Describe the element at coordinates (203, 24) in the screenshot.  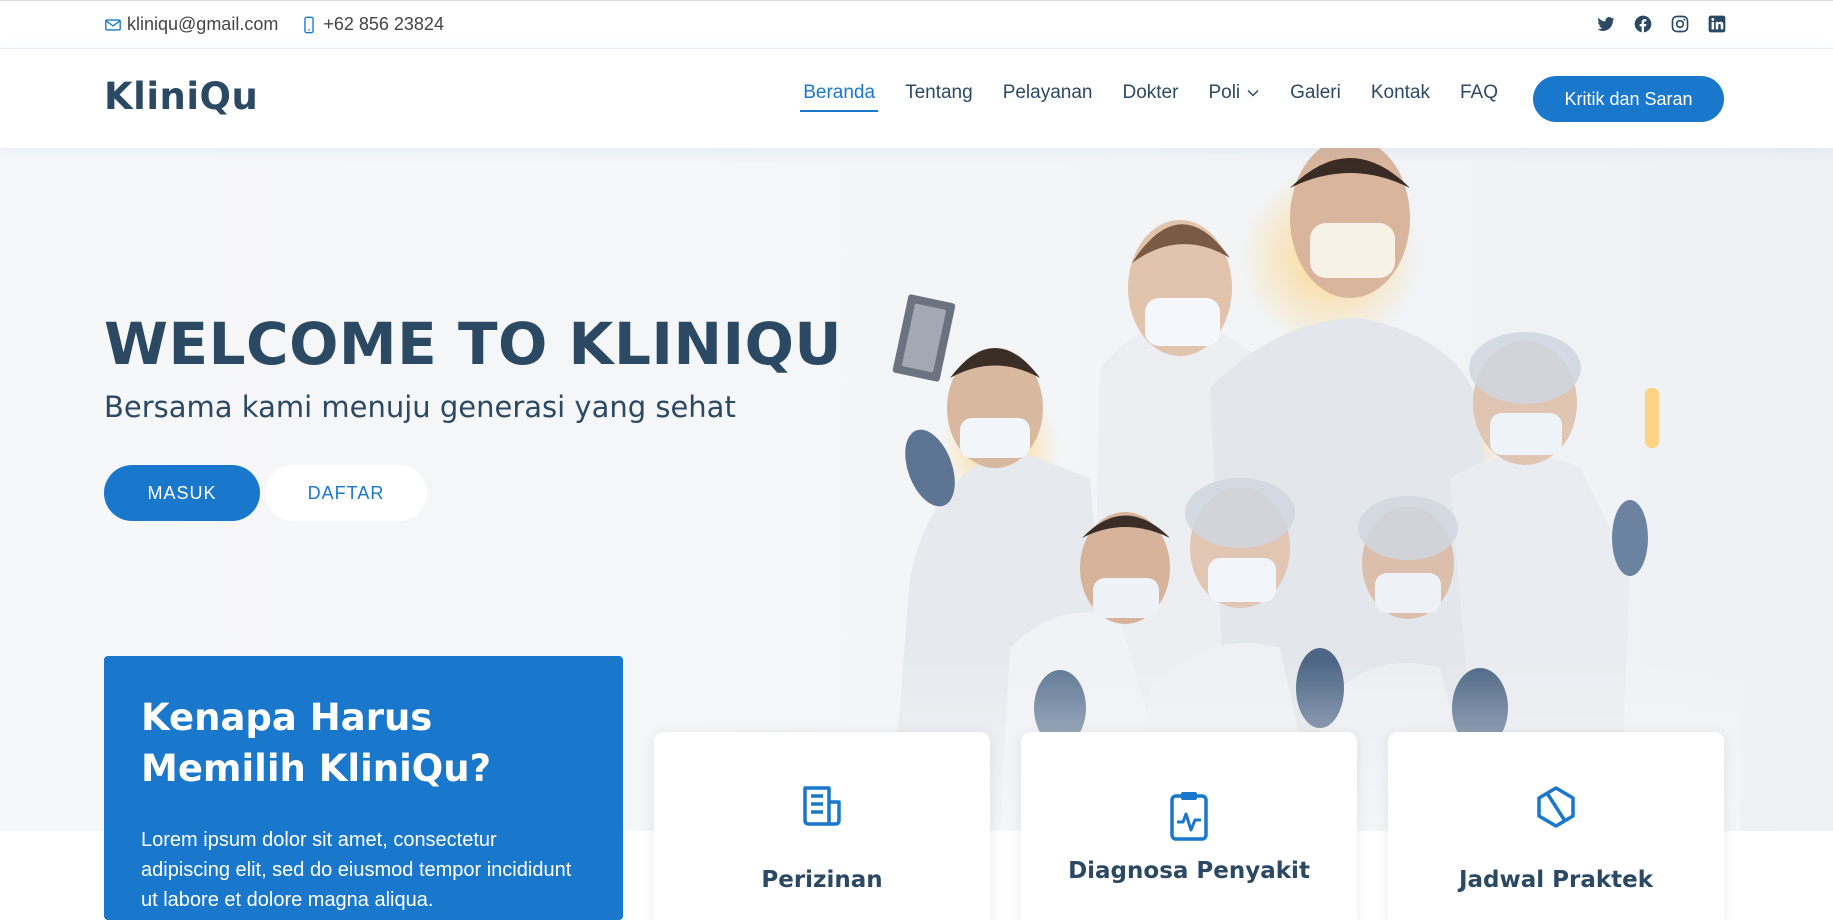
I see `email-text: kliniqu@gmail.com` at that location.